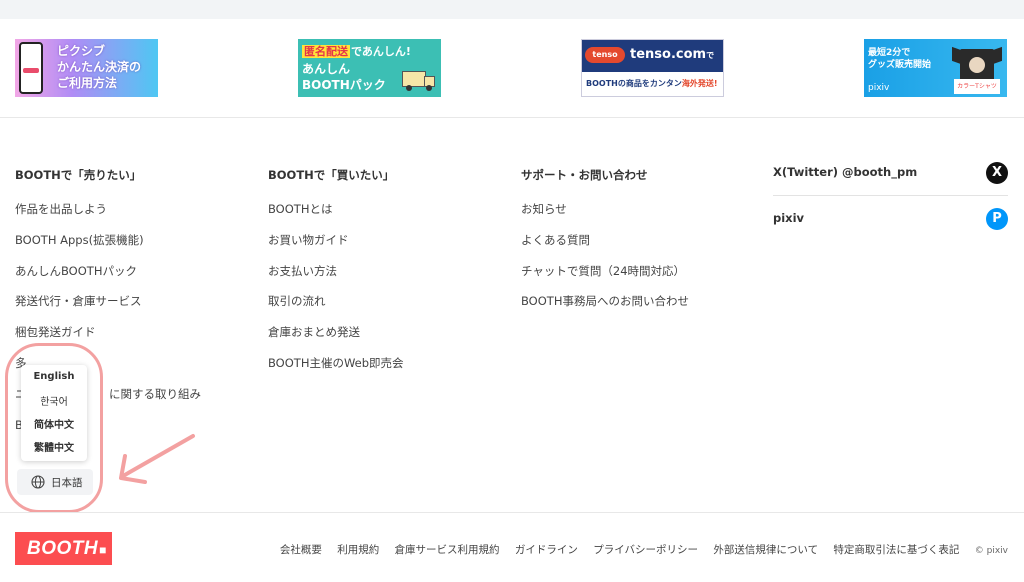 This screenshot has height=582, width=1024. Describe the element at coordinates (991, 551) in the screenshot. I see `copyright: © pixiv` at that location.